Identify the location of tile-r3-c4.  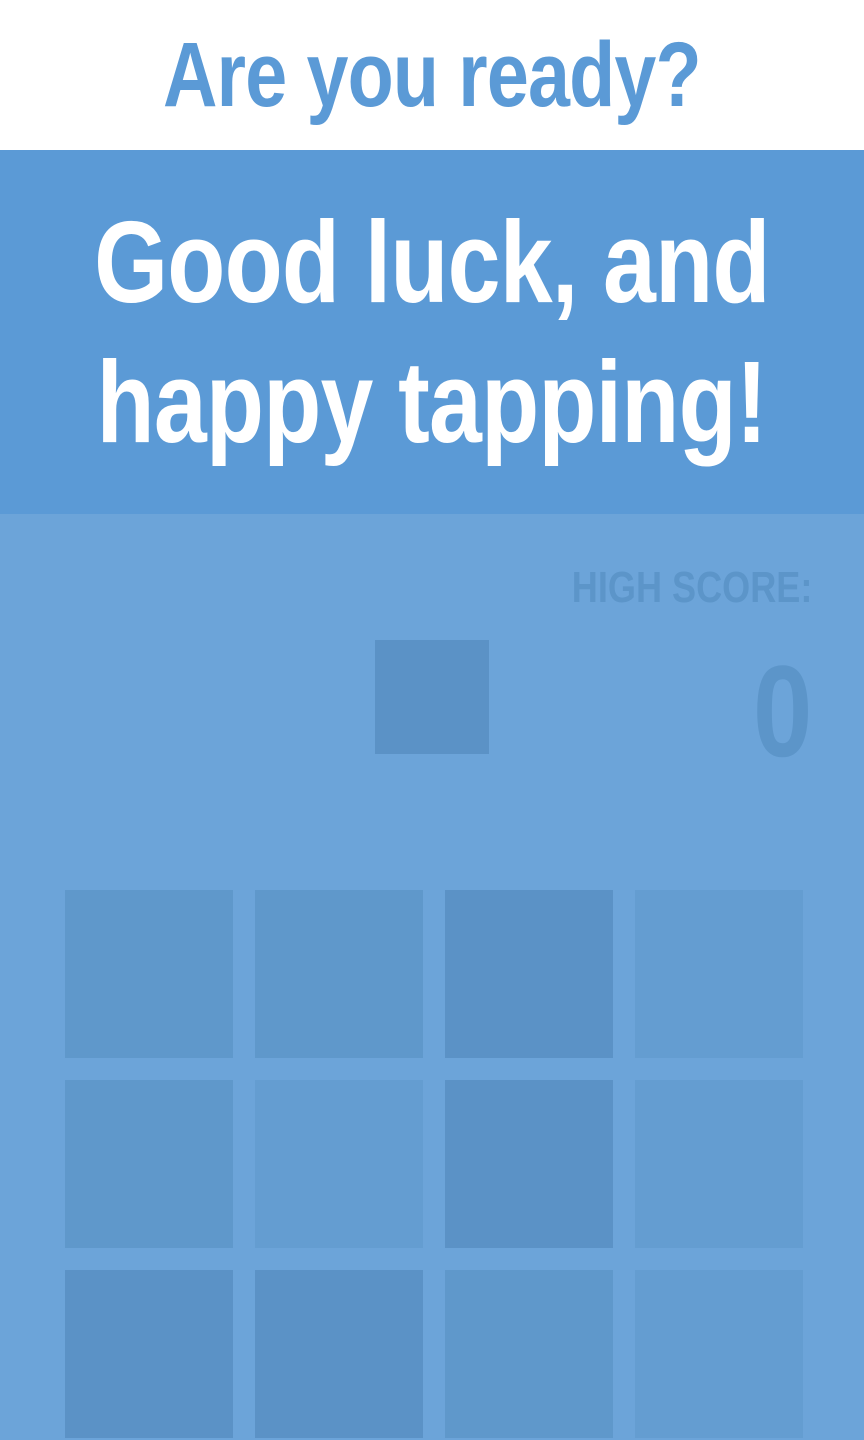
(719, 1354).